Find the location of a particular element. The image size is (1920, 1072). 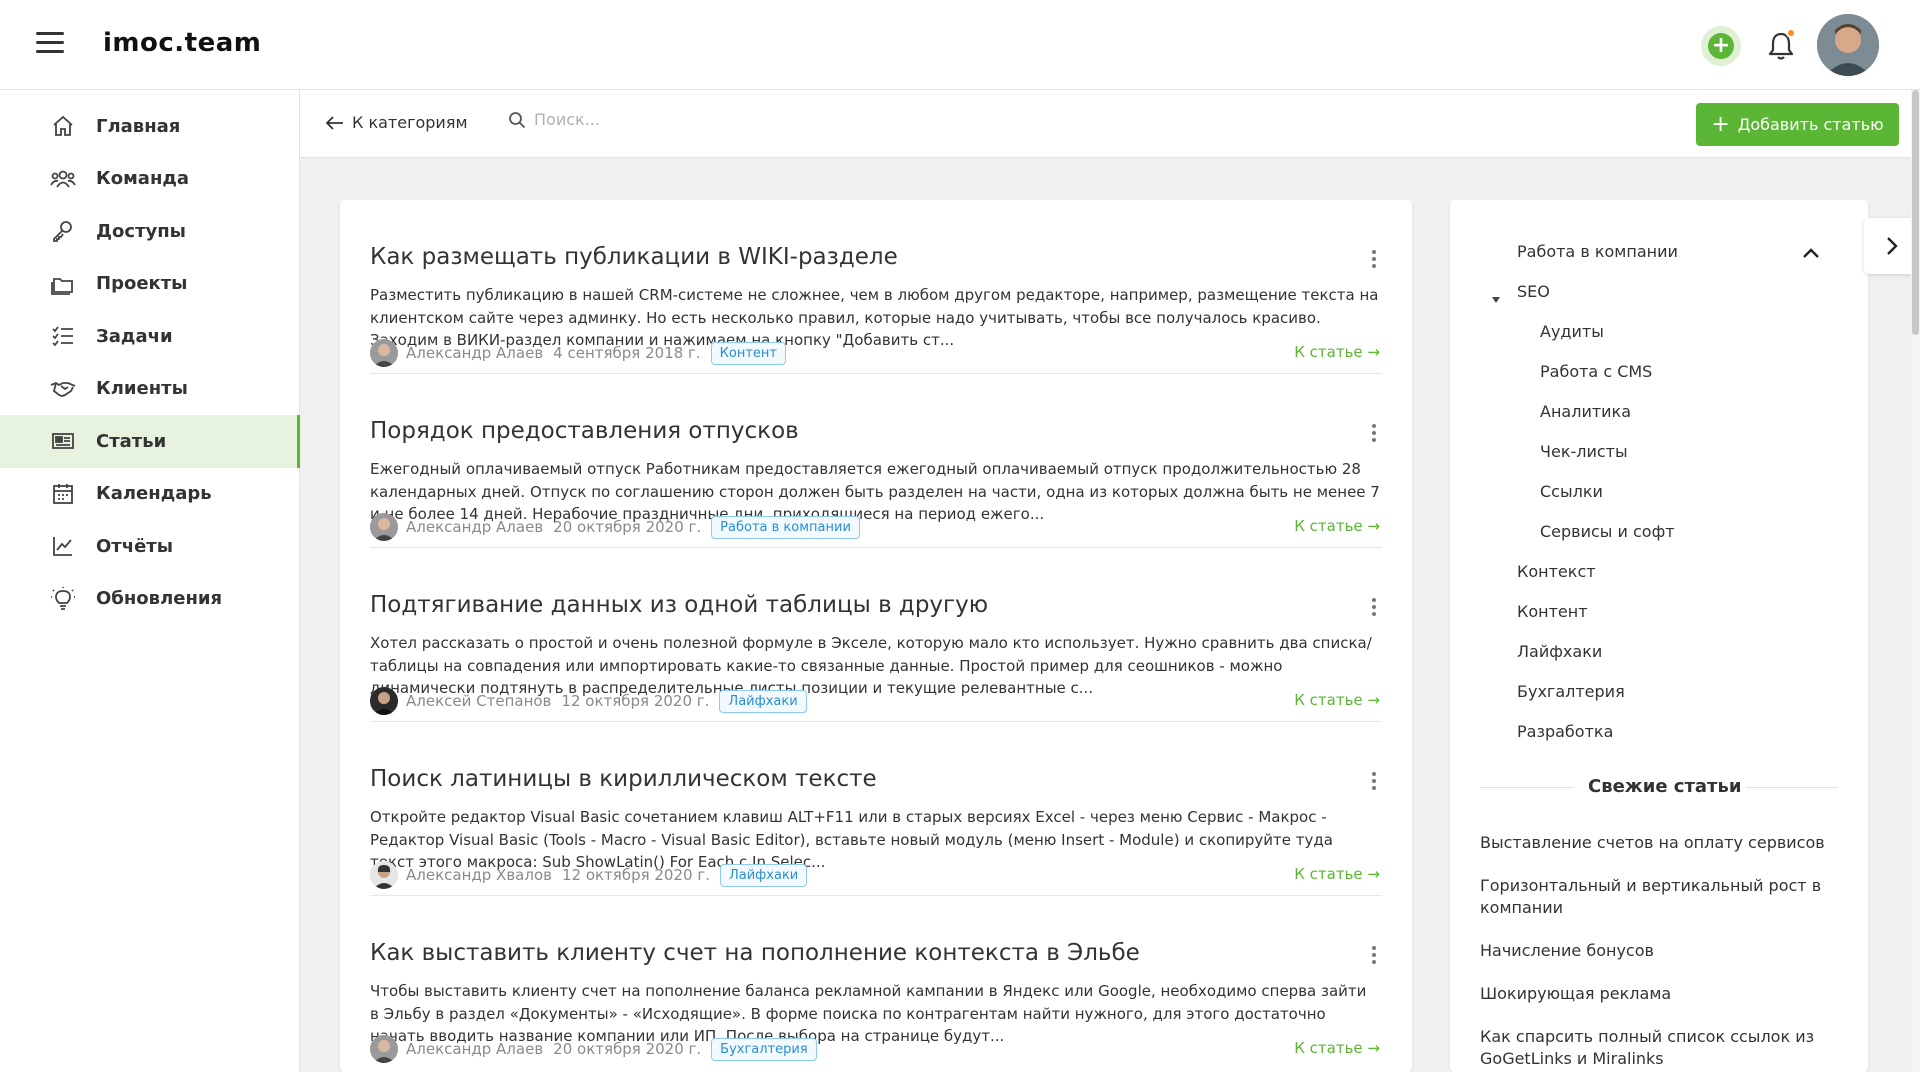

sidebar-item-tasks: Задачи is located at coordinates (149, 336).